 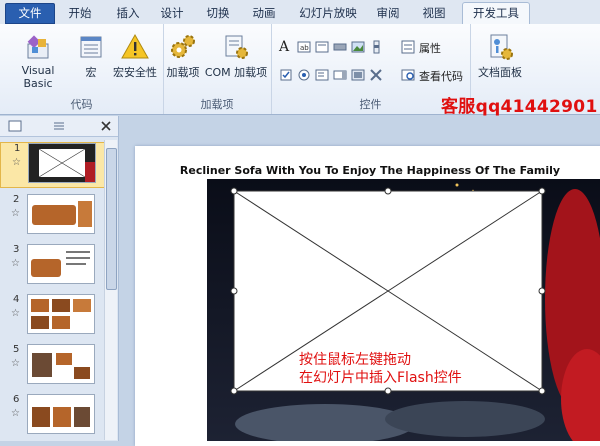 What do you see at coordinates (380, 369) in the screenshot?
I see `instruction-text: 按住鼠标左键拖动 在幻灯片中插入Flash控件` at bounding box center [380, 369].